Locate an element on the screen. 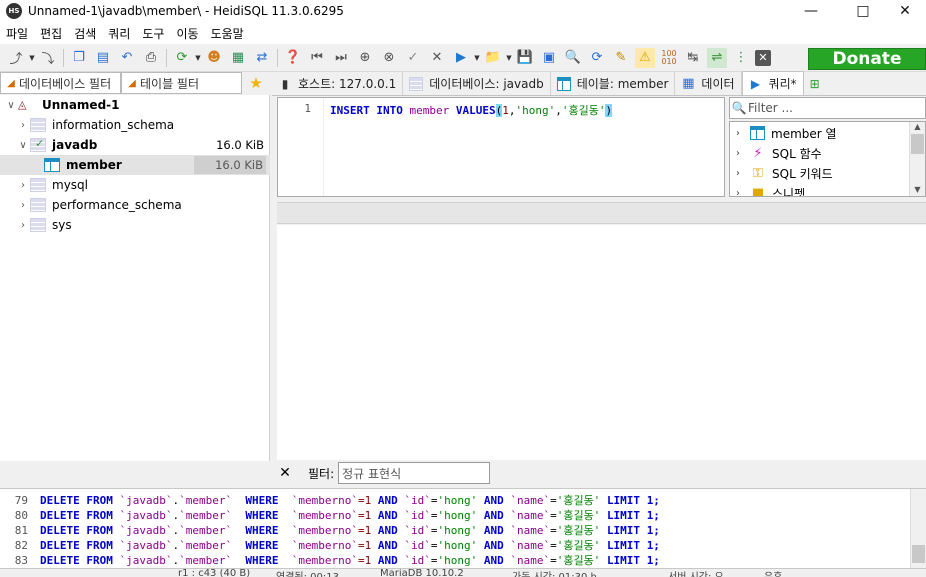  clean-icon: ✎ is located at coordinates (621, 58).